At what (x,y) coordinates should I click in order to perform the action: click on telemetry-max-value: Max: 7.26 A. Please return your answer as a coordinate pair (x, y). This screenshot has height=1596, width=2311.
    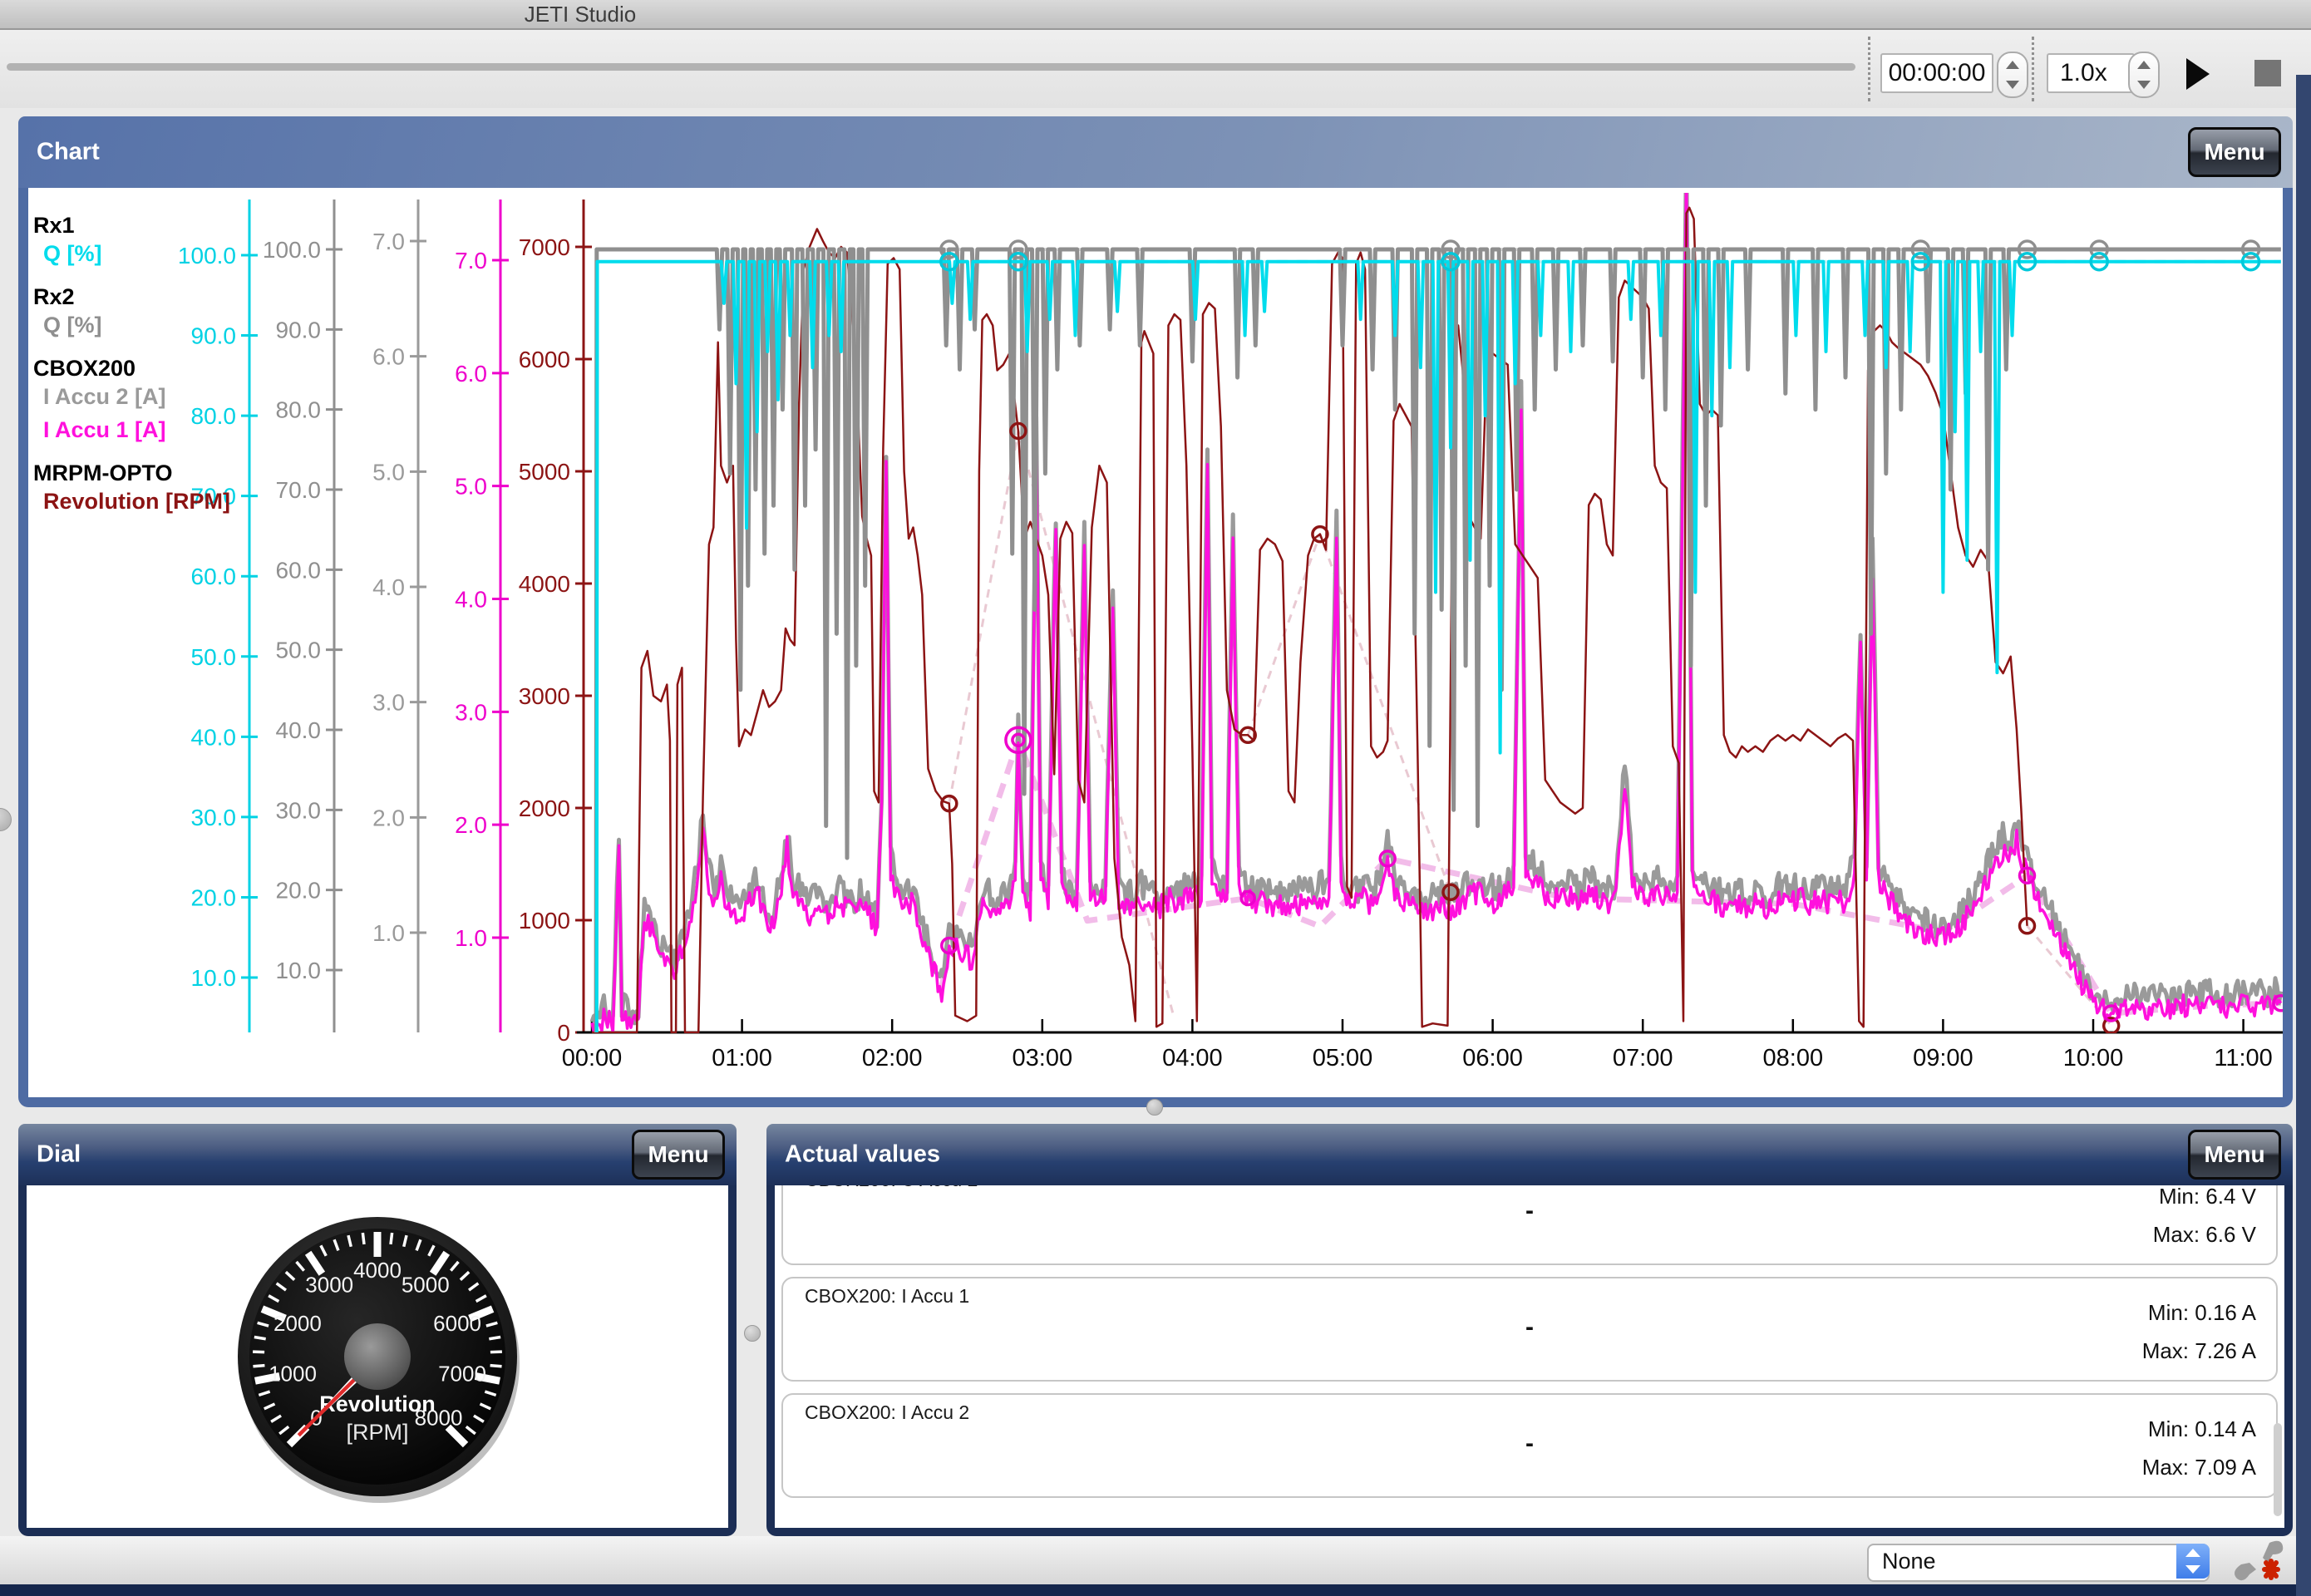
    Looking at the image, I should click on (2198, 1350).